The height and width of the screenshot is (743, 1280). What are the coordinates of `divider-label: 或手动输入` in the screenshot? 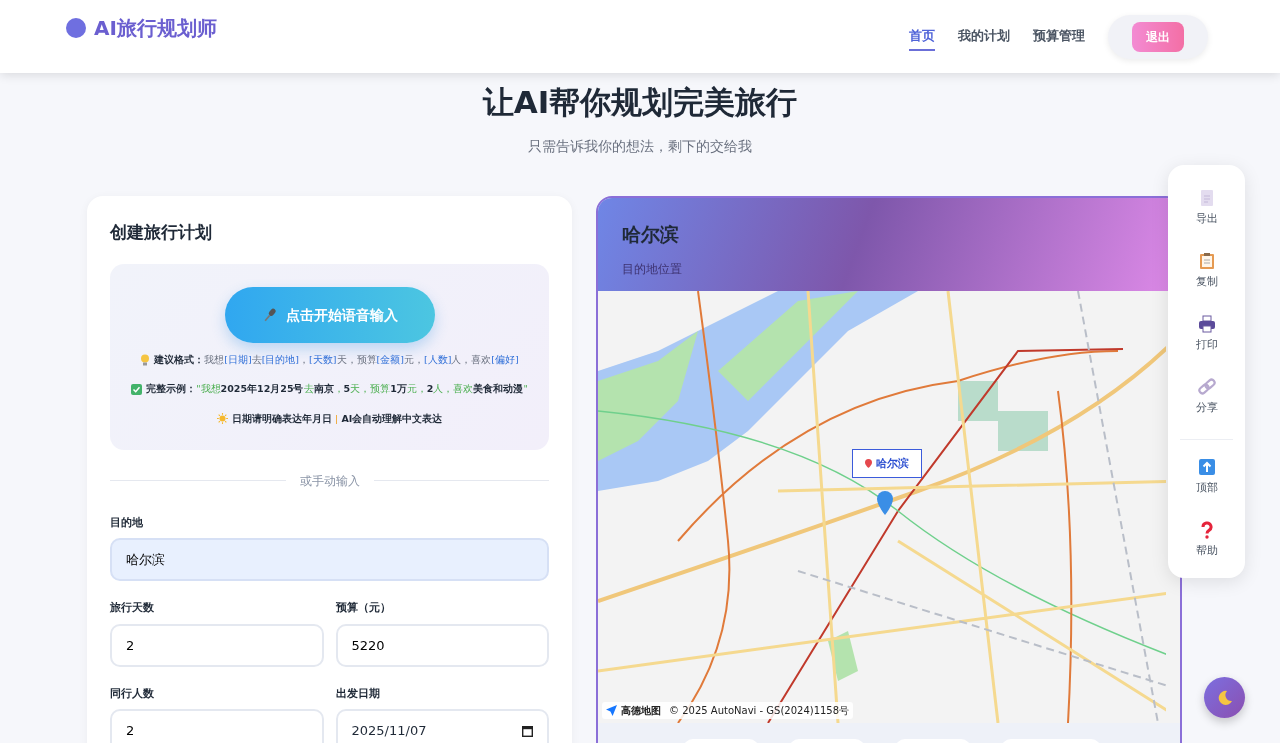 It's located at (329, 481).